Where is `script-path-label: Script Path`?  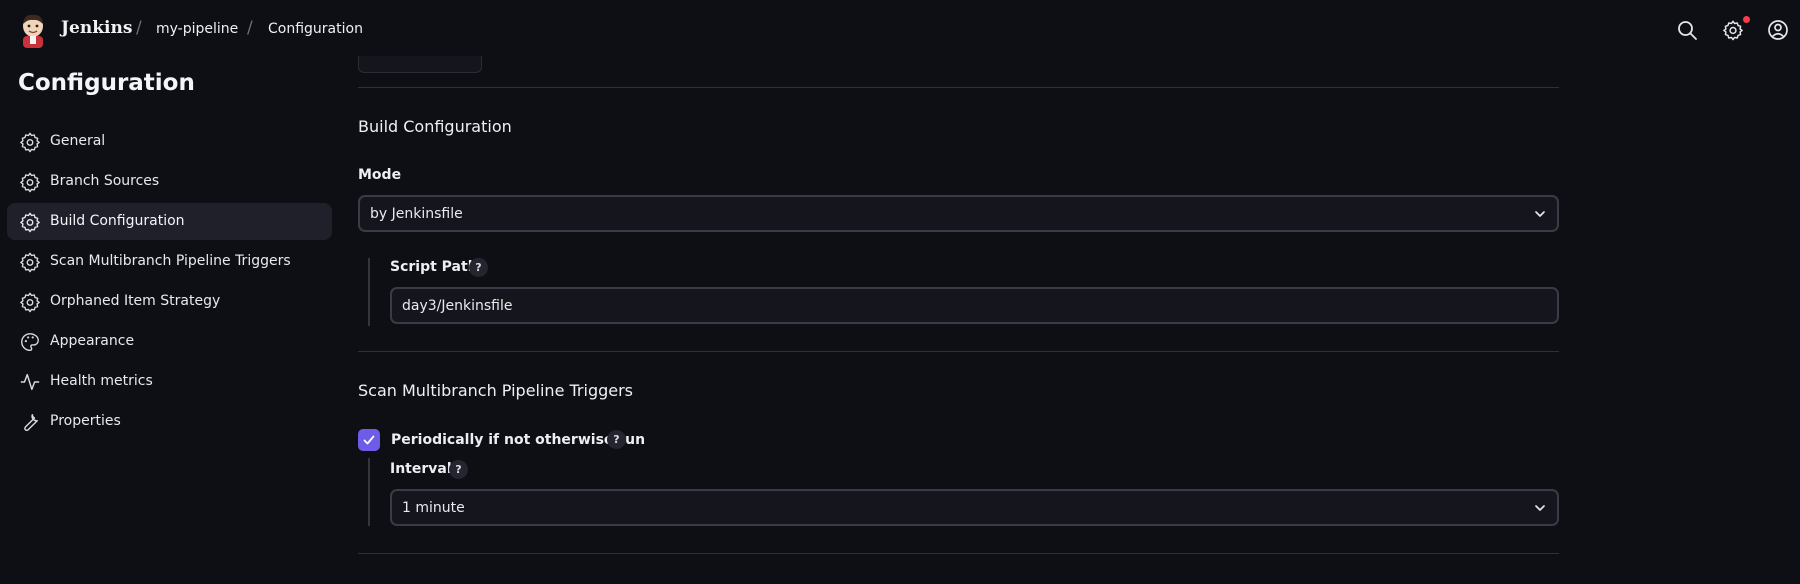
script-path-label: Script Path is located at coordinates (434, 267).